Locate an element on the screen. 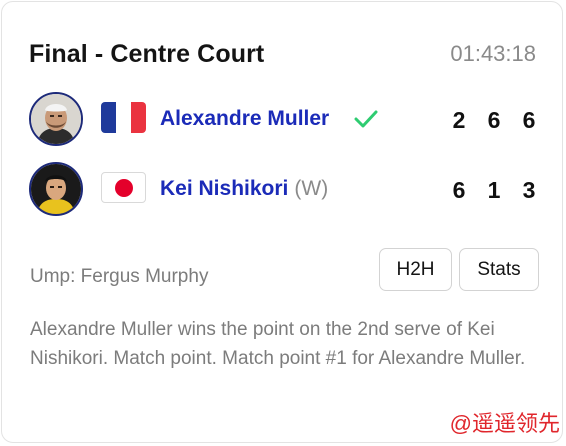 This screenshot has width=566, height=446. match-clock: 01:43:18 is located at coordinates (493, 53).